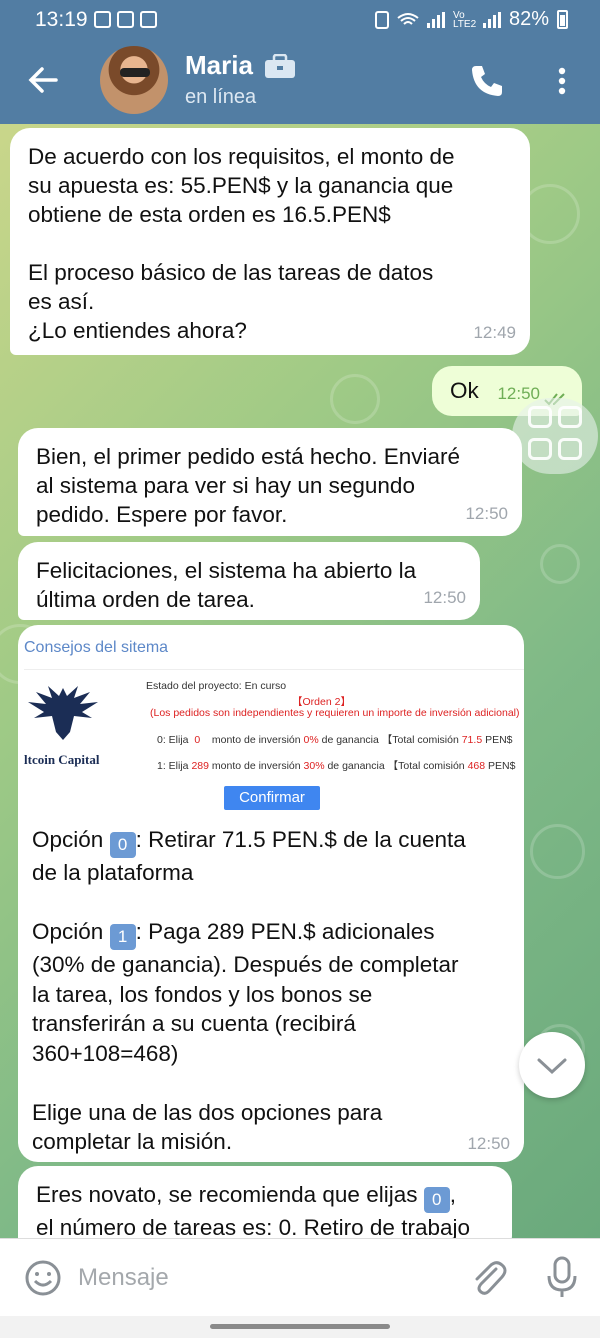 The width and height of the screenshot is (600, 1338). Describe the element at coordinates (43, 1278) in the screenshot. I see `emoji-icon` at that location.